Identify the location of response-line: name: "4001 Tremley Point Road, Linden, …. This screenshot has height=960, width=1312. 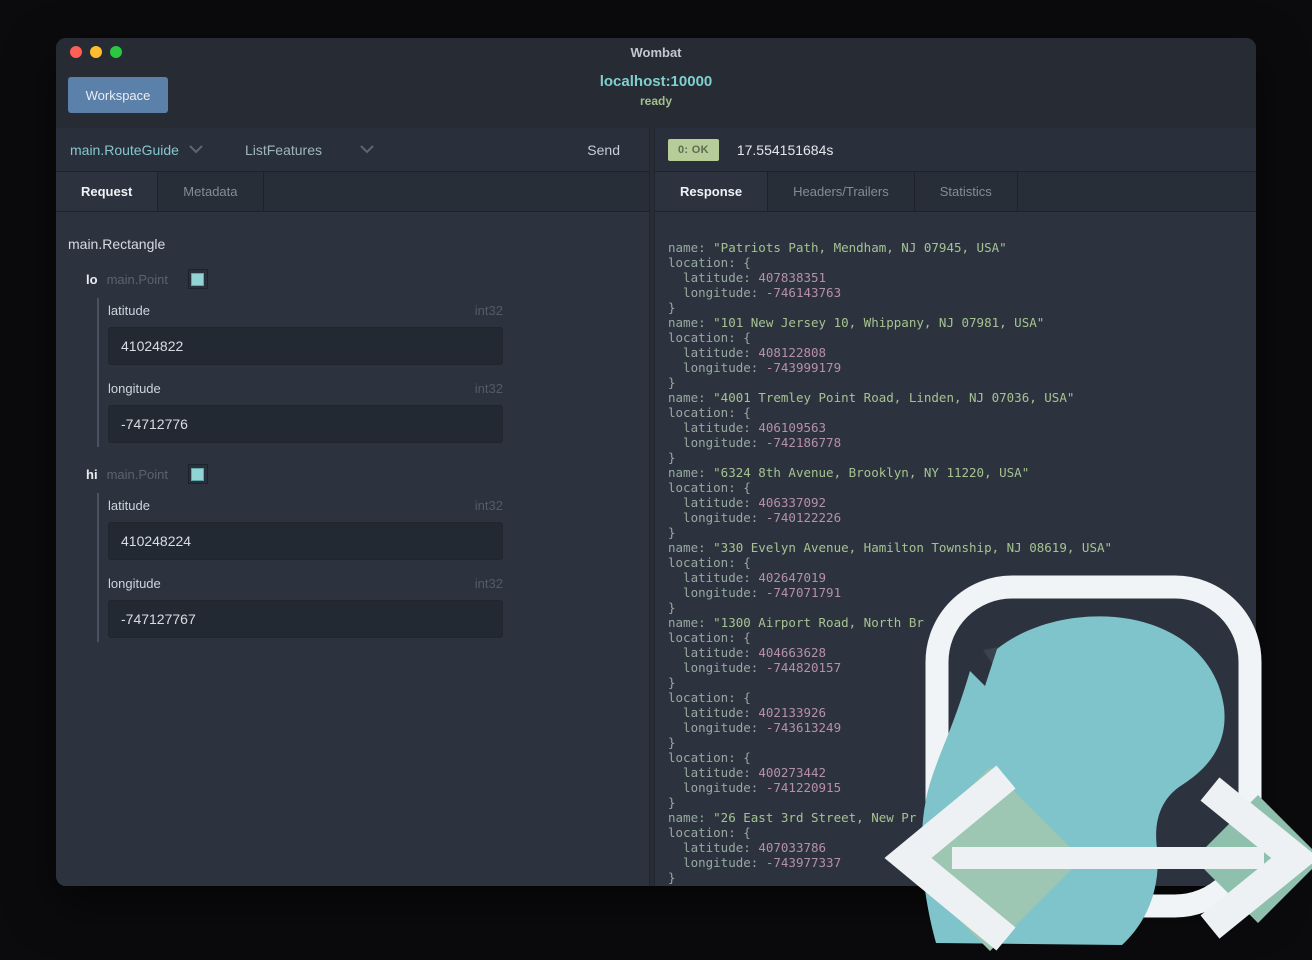
(871, 397).